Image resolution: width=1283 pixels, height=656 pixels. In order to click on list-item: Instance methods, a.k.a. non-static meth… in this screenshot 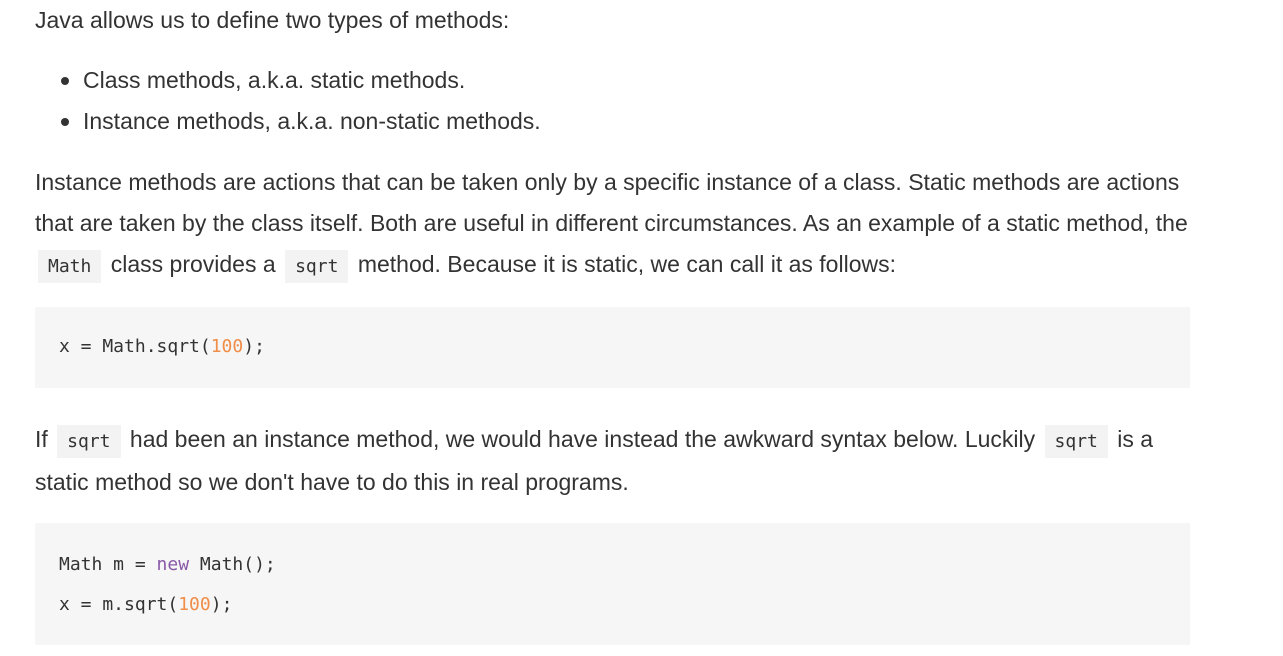, I will do `click(625, 121)`.